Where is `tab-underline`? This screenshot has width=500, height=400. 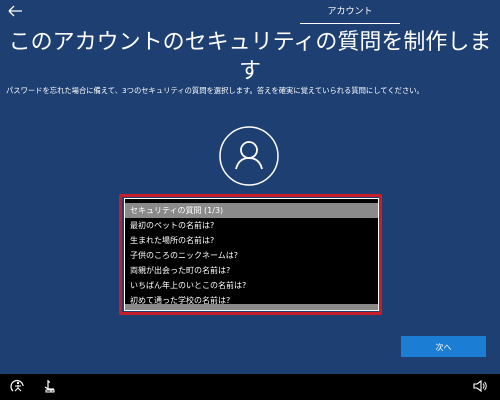 tab-underline is located at coordinates (350, 23).